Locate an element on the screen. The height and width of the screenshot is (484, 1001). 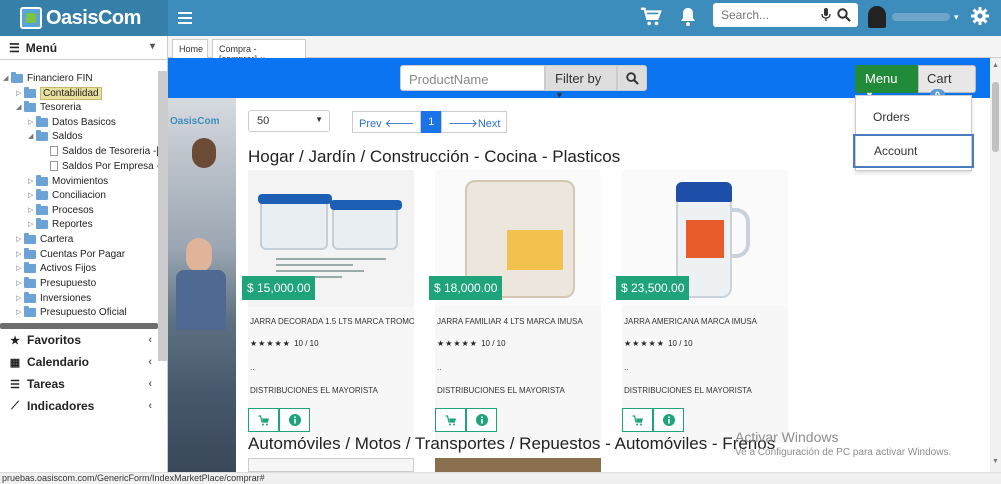
tab-home: Home is located at coordinates (190, 48).